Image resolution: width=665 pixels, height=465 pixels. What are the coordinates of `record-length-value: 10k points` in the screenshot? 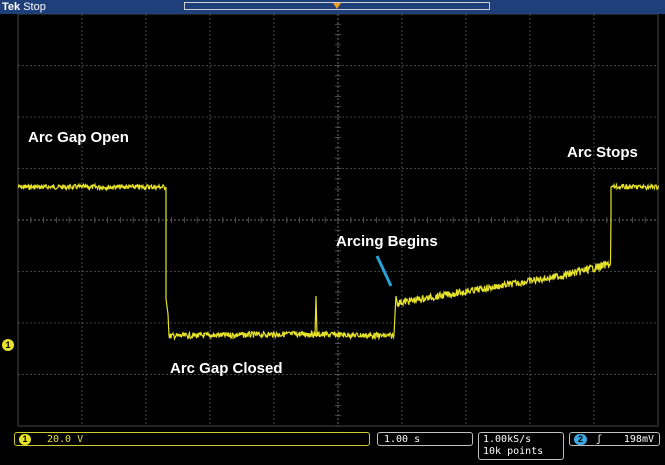 It's located at (513, 451).